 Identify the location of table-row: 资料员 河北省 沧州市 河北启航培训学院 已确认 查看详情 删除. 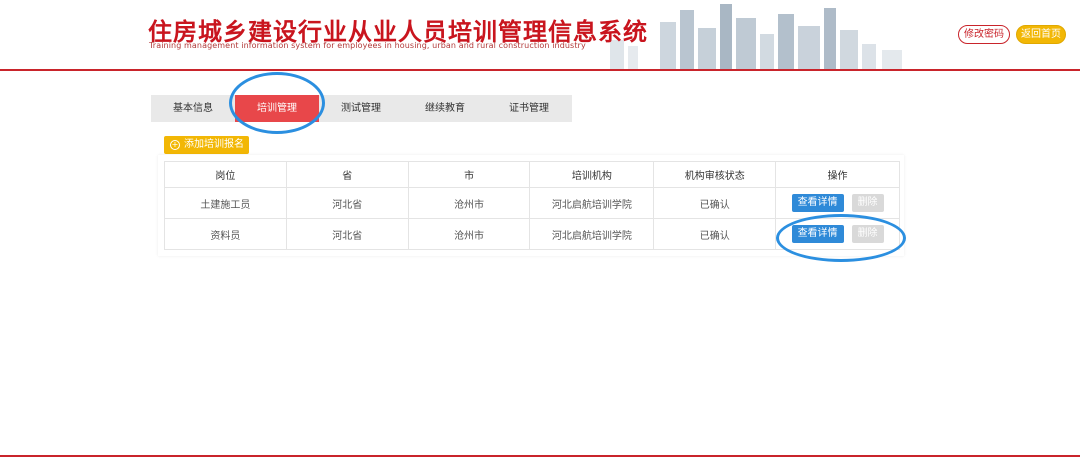
(532, 234).